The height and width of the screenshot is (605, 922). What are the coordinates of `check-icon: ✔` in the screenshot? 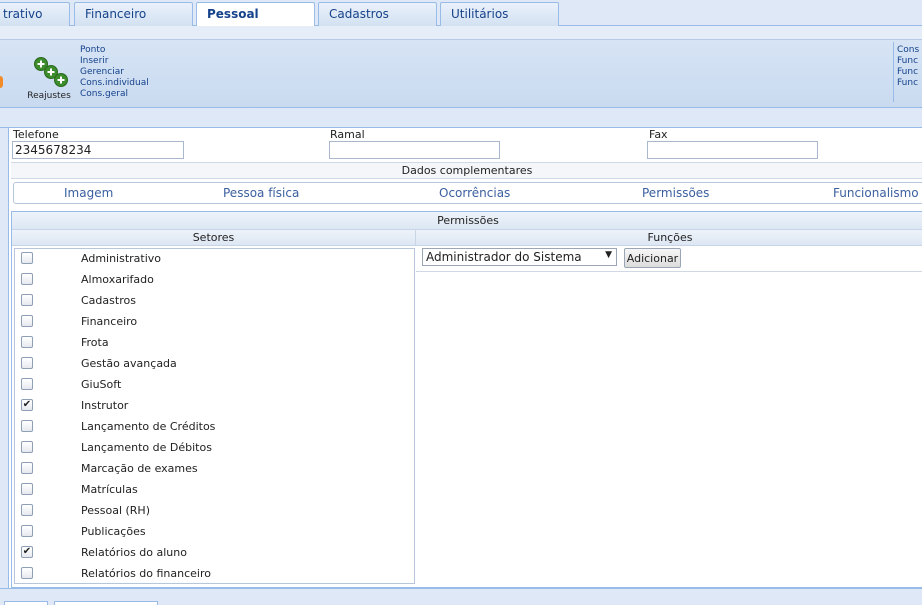 It's located at (27, 404).